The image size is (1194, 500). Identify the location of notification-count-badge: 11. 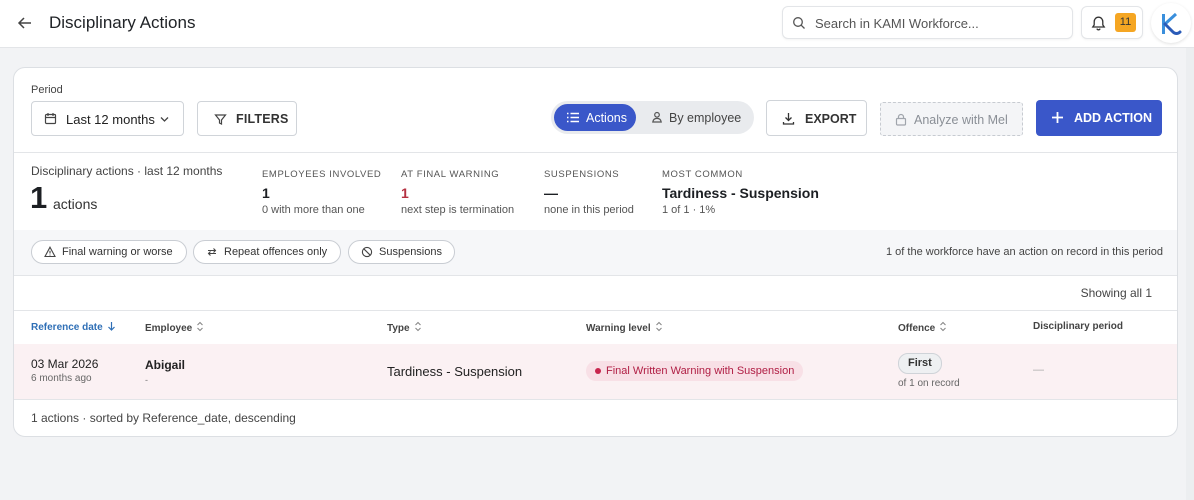
(1125, 22).